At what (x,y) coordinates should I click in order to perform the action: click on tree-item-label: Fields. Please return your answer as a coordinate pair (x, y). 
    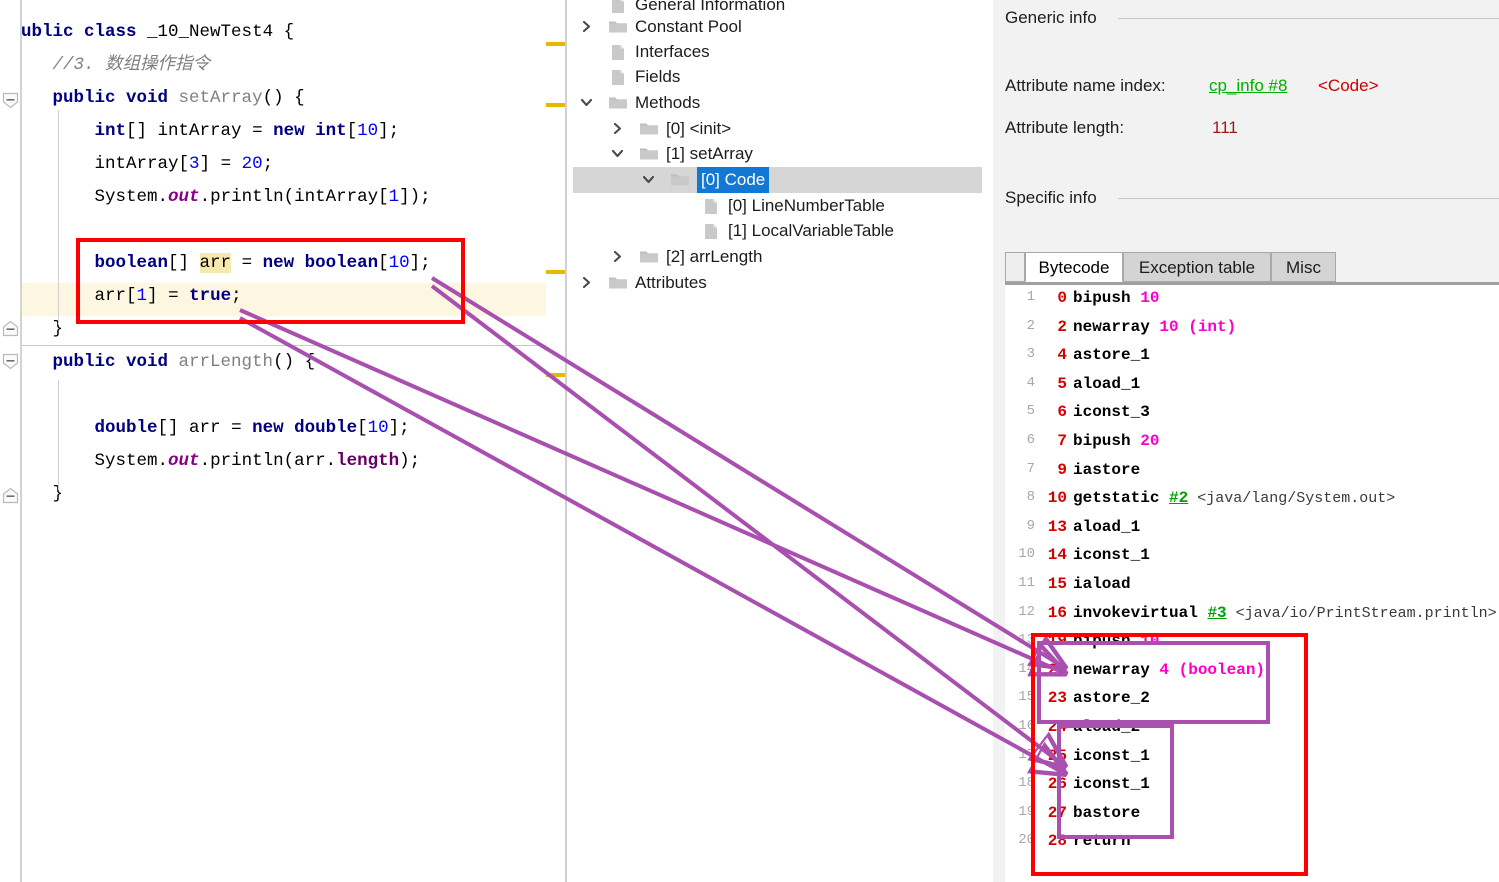
    Looking at the image, I should click on (658, 76).